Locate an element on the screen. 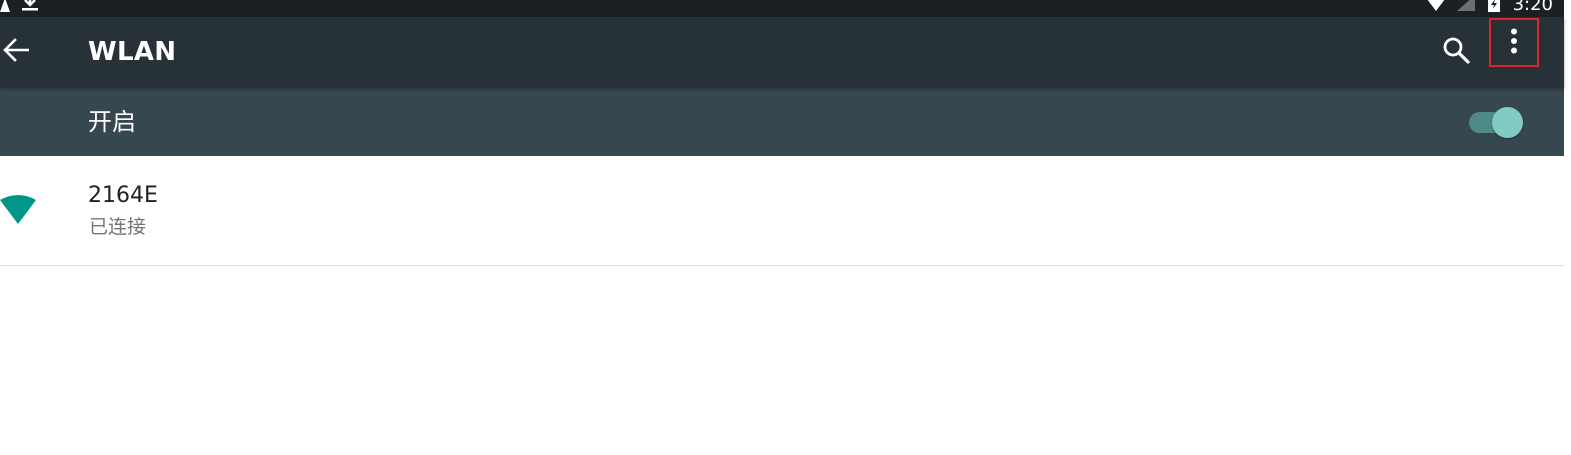  search-icon is located at coordinates (1456, 52).